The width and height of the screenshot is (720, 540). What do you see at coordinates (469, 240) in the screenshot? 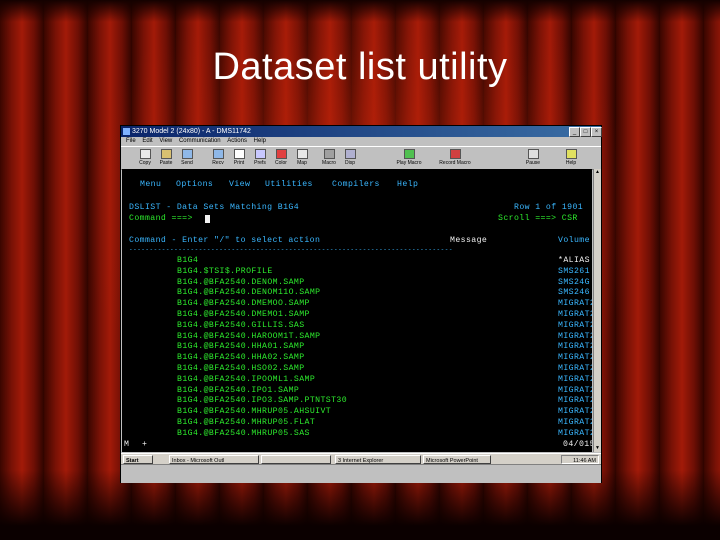
I see `message-header: Message` at bounding box center [469, 240].